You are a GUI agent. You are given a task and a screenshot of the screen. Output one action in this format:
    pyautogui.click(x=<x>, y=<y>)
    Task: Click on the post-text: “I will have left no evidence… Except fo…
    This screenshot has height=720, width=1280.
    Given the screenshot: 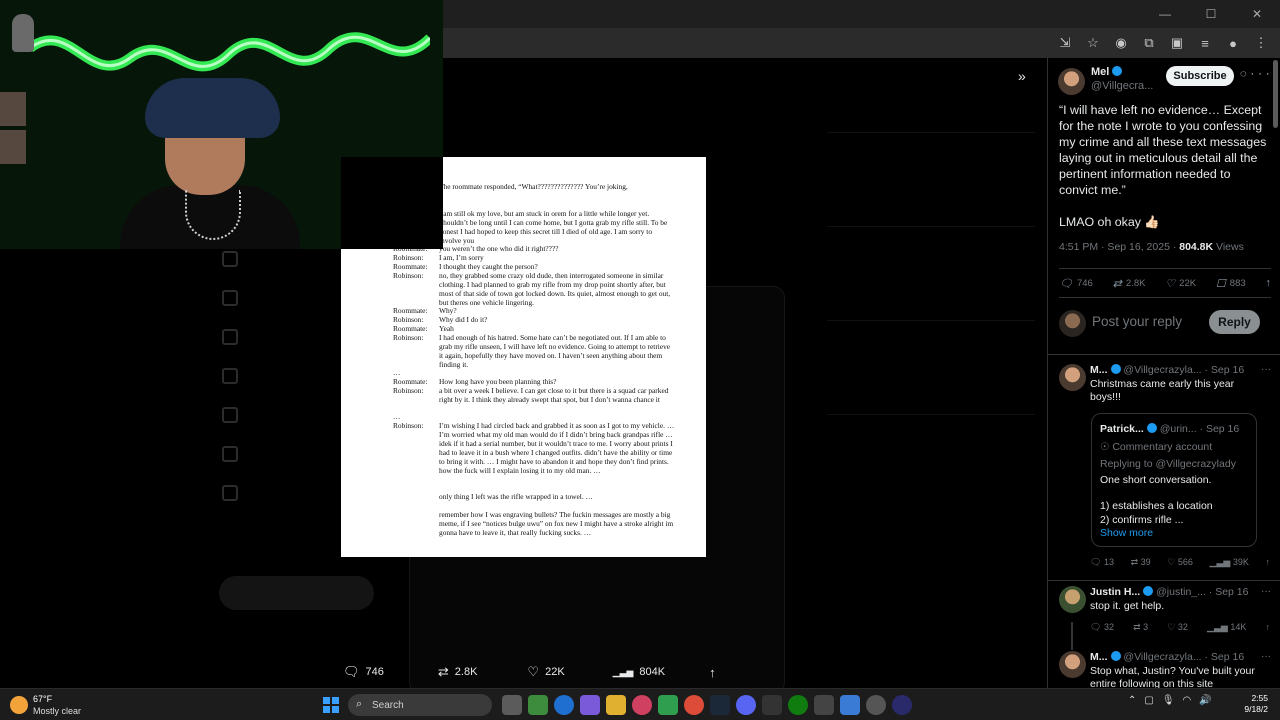 What is the action you would take?
    pyautogui.click(x=1164, y=174)
    